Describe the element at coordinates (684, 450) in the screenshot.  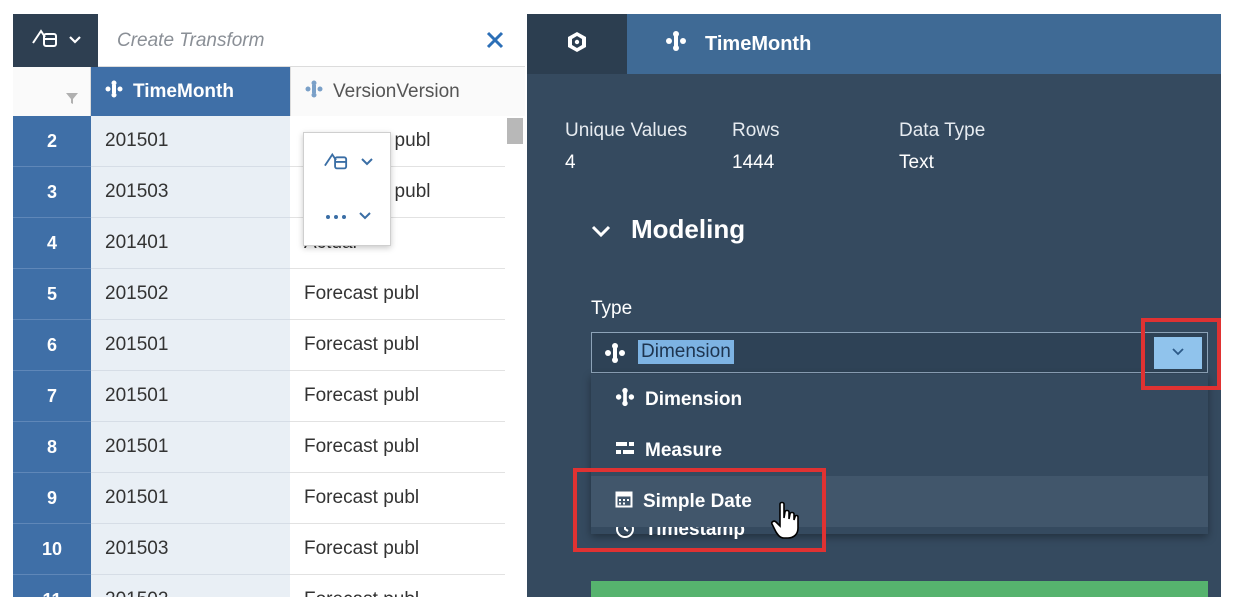
I see `option-label: Measure` at that location.